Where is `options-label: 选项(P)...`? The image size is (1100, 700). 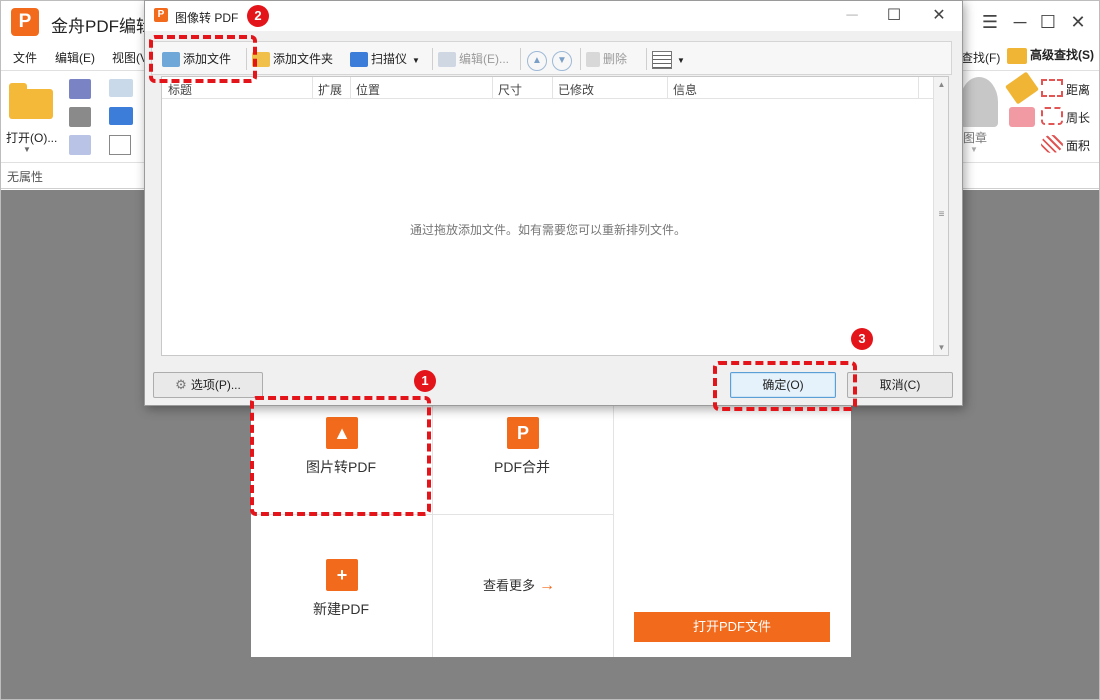
options-label: 选项(P)... is located at coordinates (215, 385).